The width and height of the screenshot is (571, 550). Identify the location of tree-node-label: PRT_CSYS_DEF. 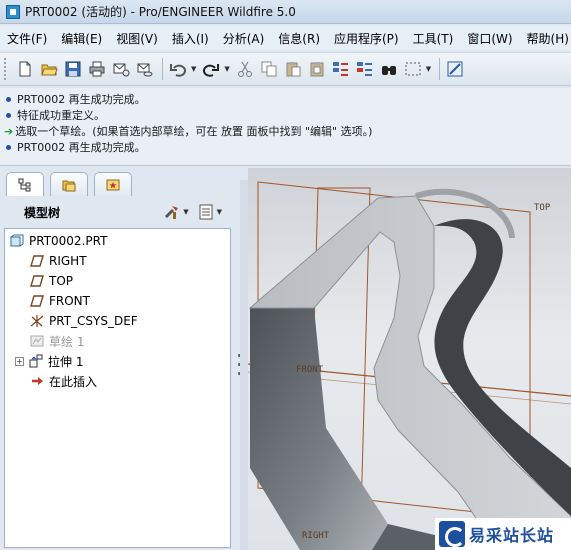
(93, 321).